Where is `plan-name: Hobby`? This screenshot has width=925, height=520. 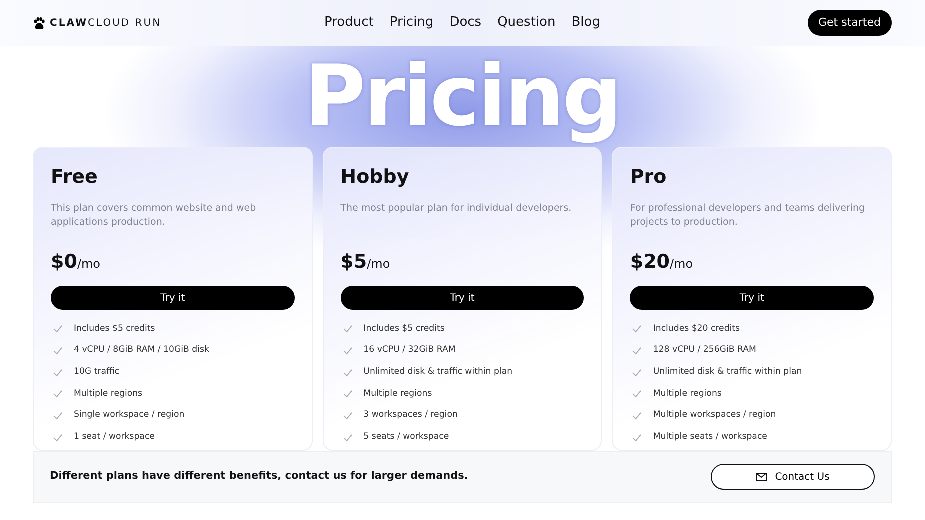
plan-name: Hobby is located at coordinates (375, 177).